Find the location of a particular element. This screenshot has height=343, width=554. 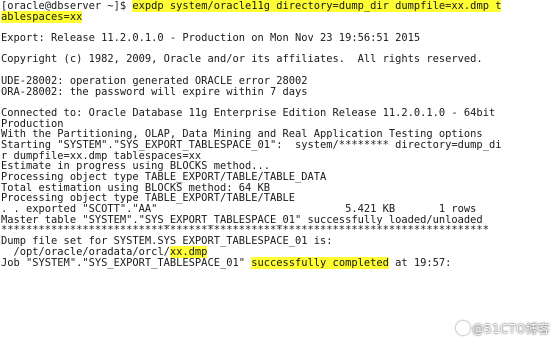

job-status-highlight: successfully completed is located at coordinates (320, 262).